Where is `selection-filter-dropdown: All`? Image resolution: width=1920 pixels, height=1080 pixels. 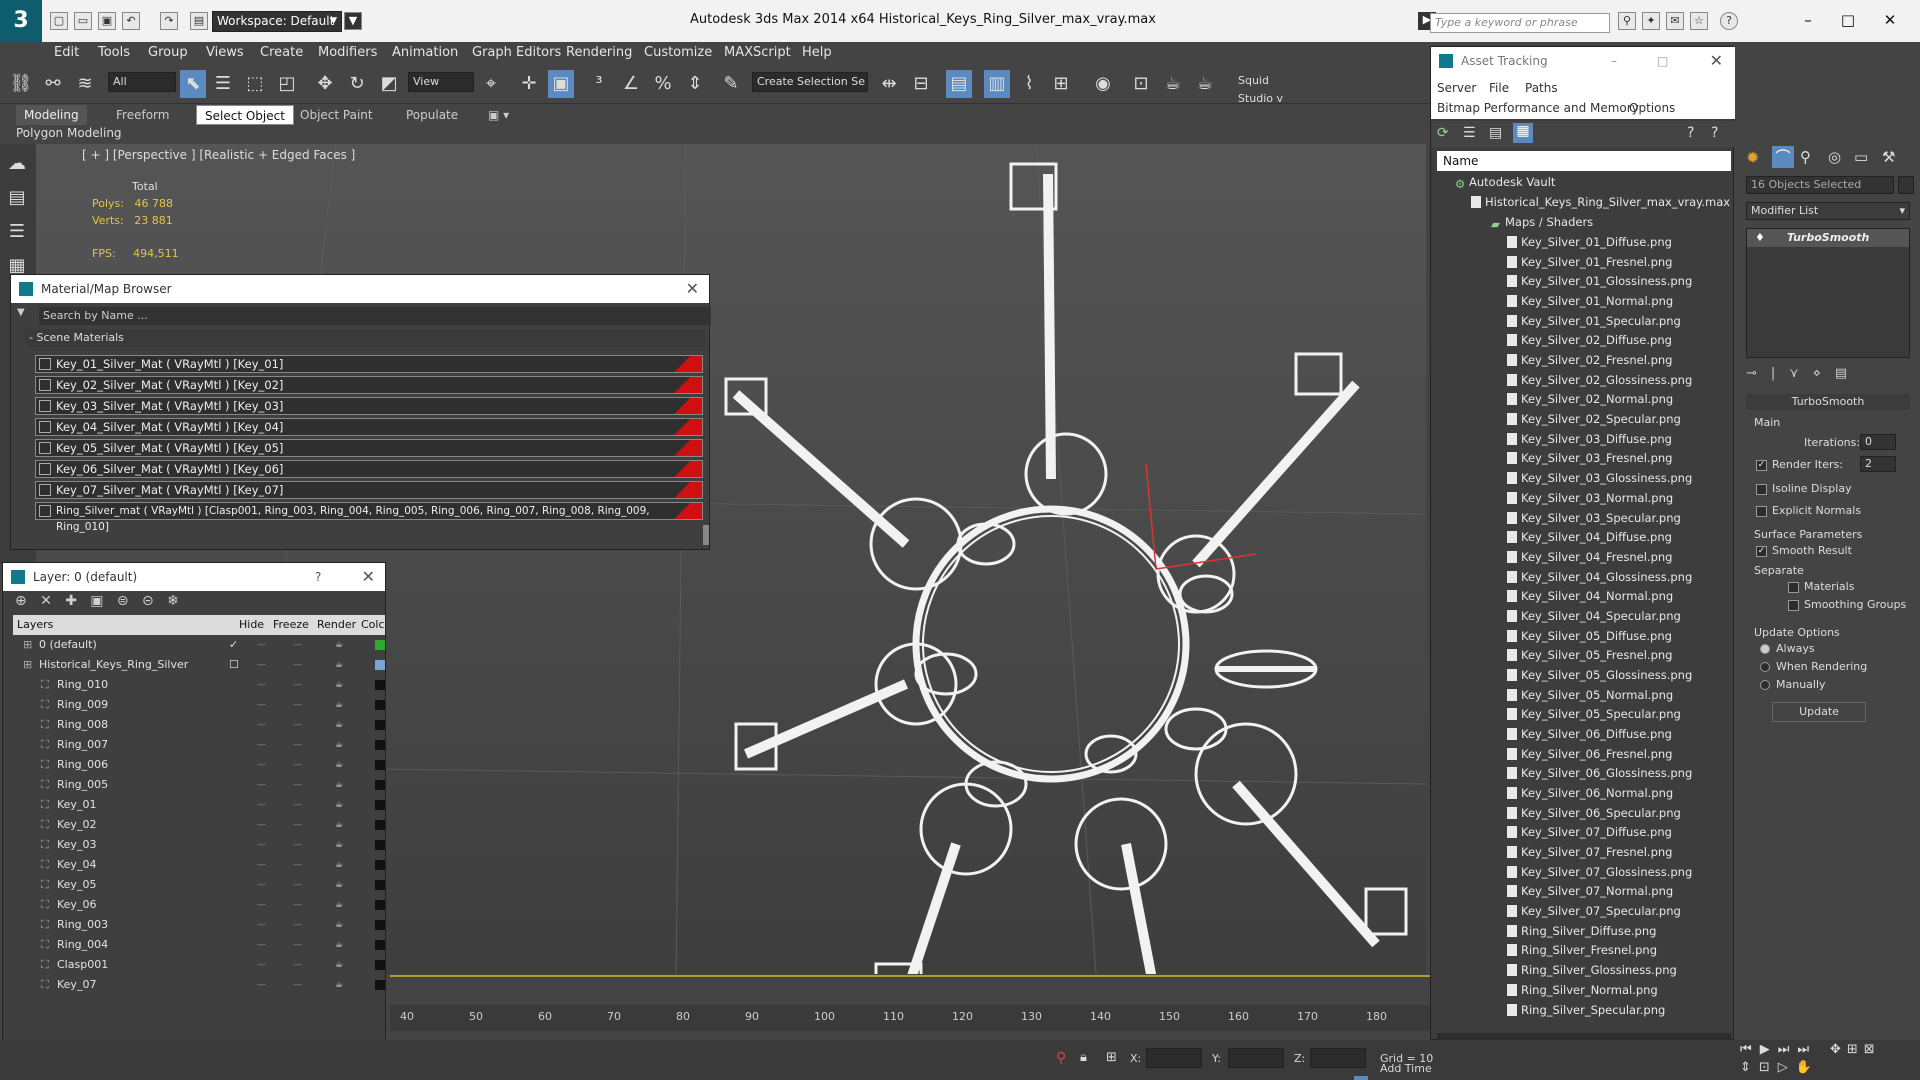
selection-filter-dropdown: All is located at coordinates (142, 82).